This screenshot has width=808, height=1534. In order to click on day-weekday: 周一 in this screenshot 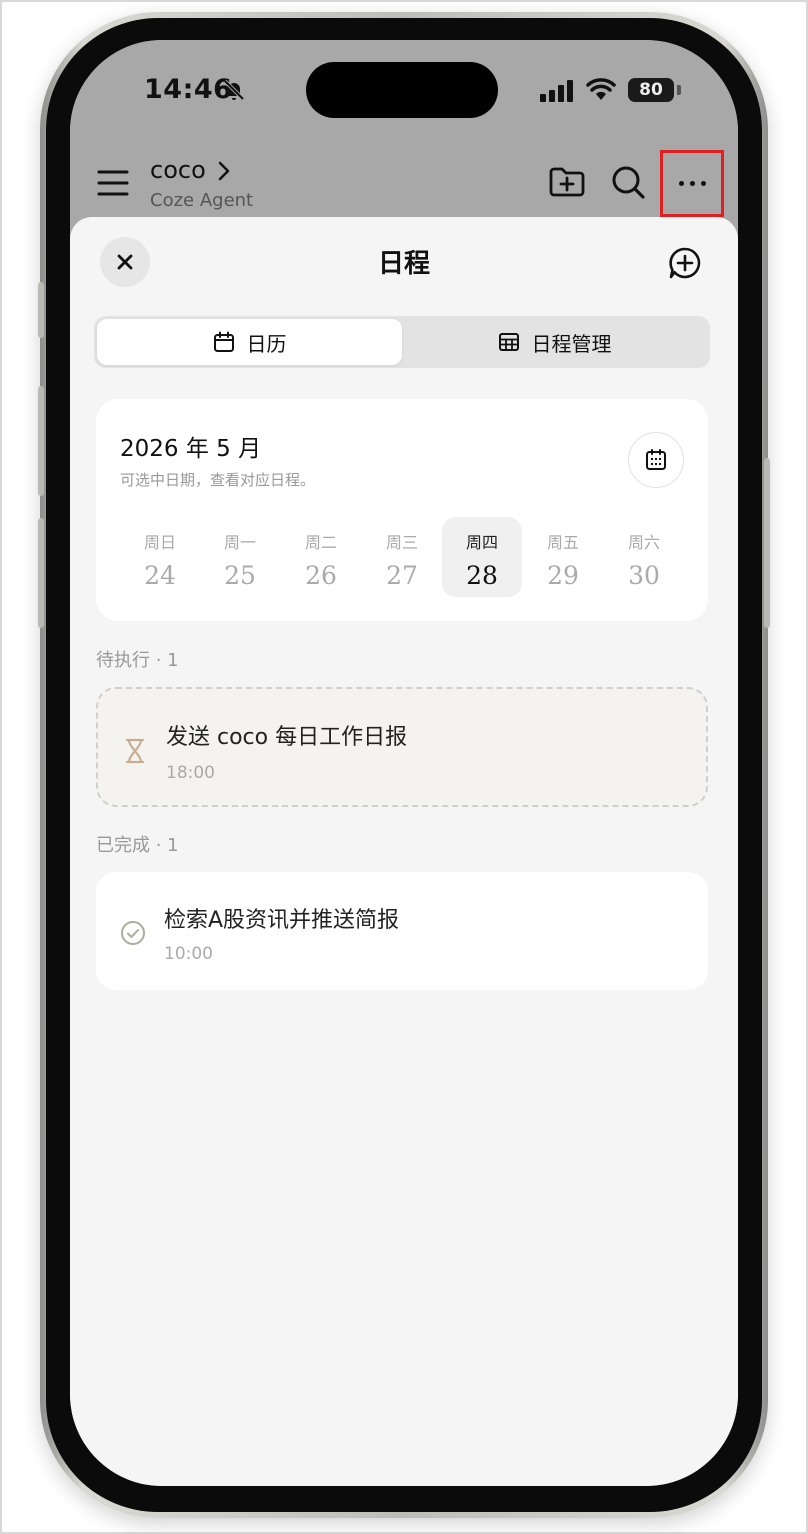, I will do `click(239, 542)`.